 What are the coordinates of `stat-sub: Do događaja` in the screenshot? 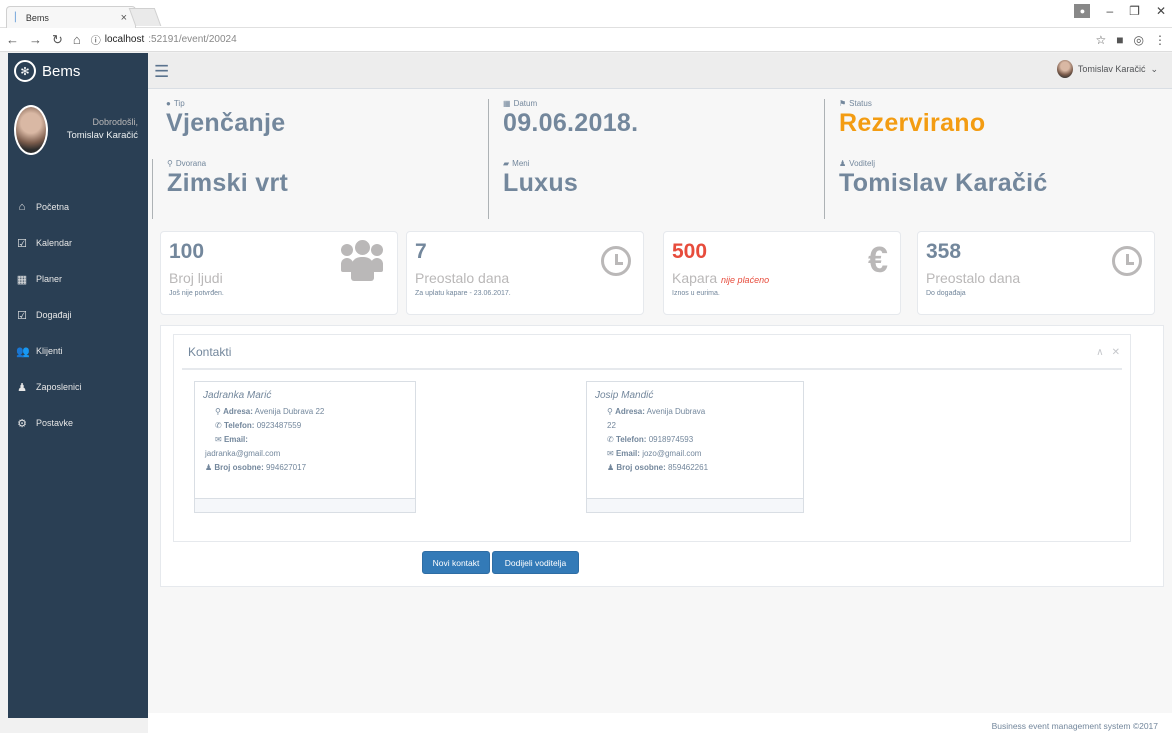 It's located at (946, 293).